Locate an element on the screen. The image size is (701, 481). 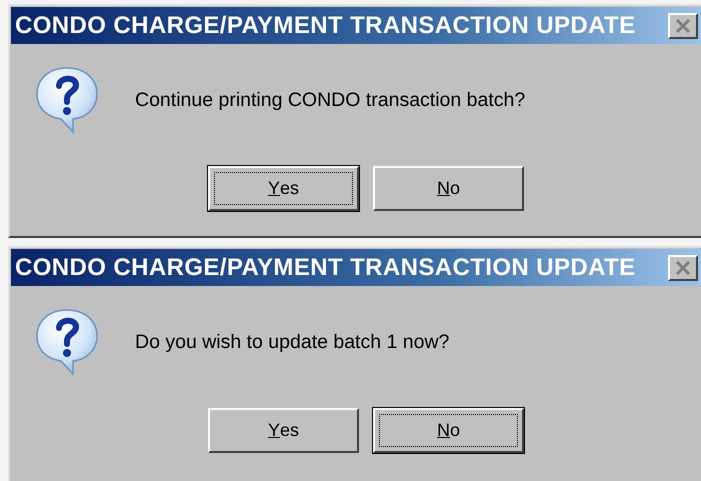
message-text: Do you wish to update batch 1 now? is located at coordinates (292, 342).